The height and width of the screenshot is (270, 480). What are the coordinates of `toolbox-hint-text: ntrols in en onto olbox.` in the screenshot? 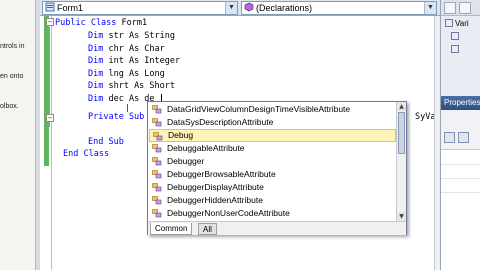 It's located at (18, 77).